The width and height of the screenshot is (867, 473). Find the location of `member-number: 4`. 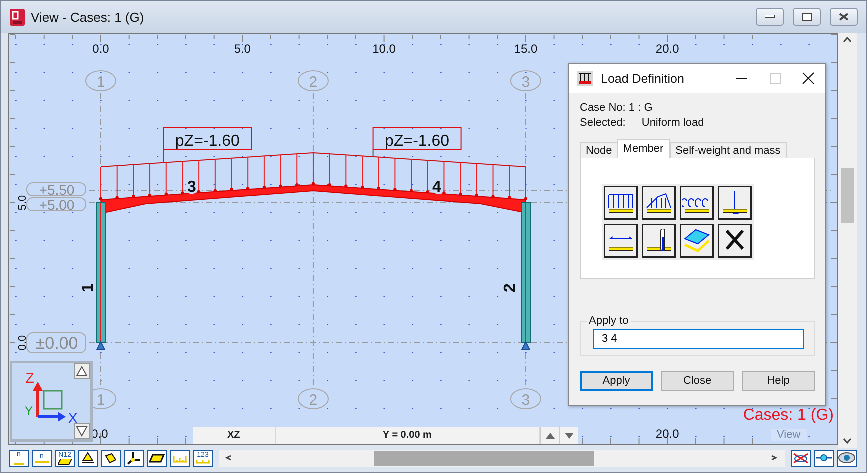

member-number: 4 is located at coordinates (437, 187).